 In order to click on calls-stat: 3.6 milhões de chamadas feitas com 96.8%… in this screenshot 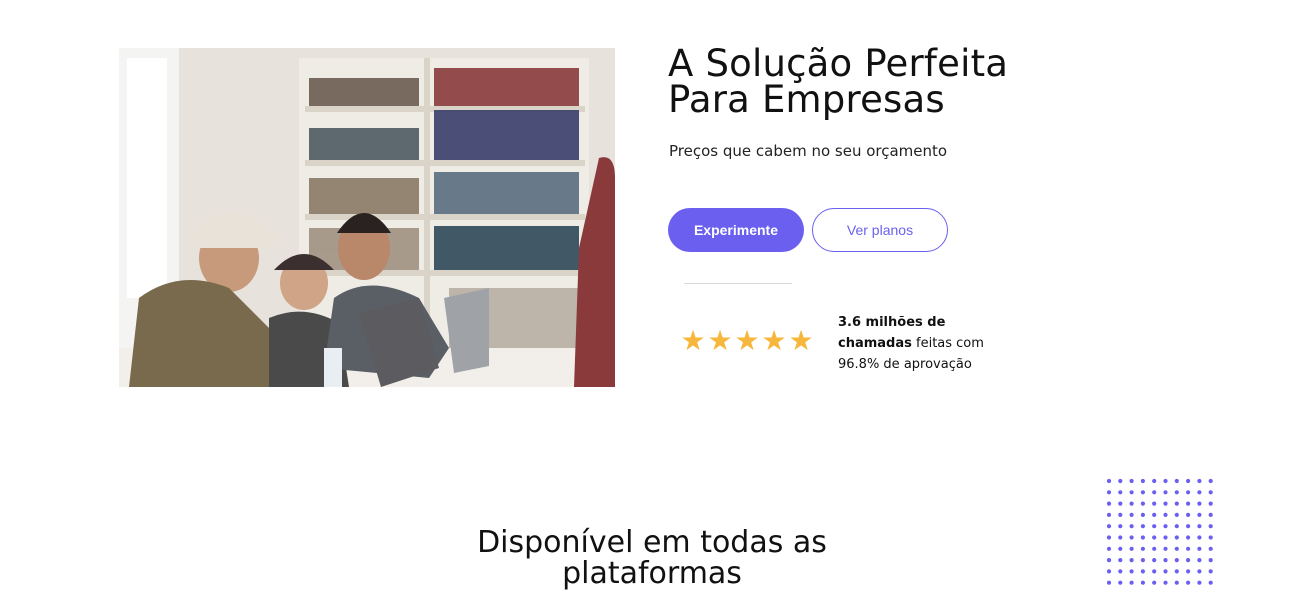, I will do `click(925, 343)`.